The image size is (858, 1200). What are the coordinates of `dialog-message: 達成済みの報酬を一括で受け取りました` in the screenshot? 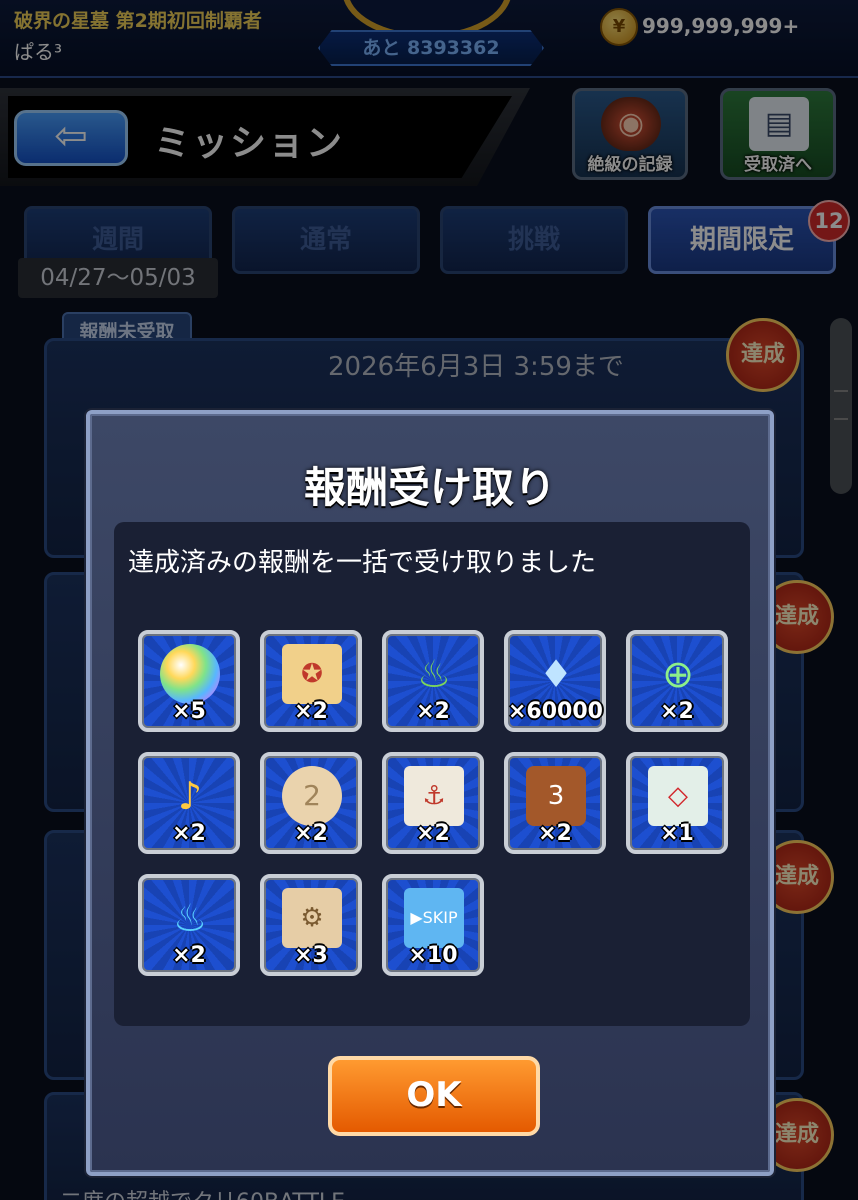 It's located at (362, 563).